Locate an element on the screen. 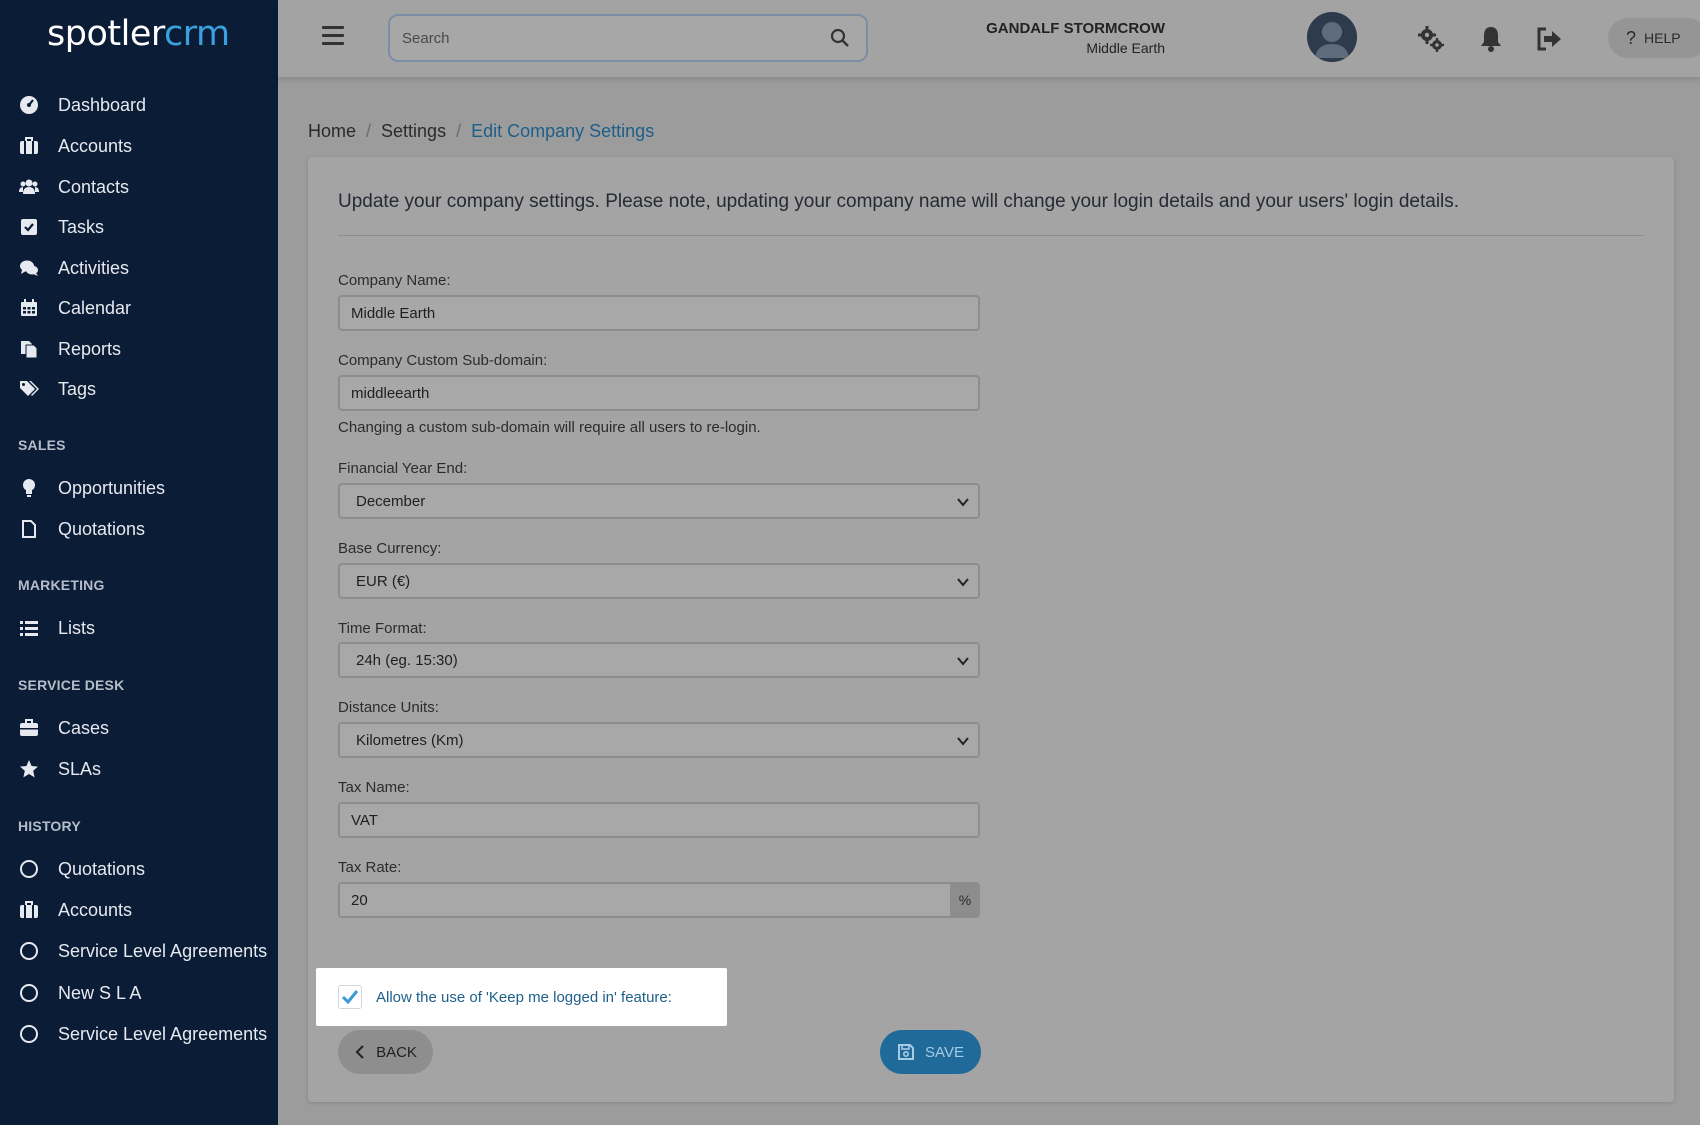 This screenshot has height=1125, width=1700. section-title-sales: SALES is located at coordinates (42, 445).